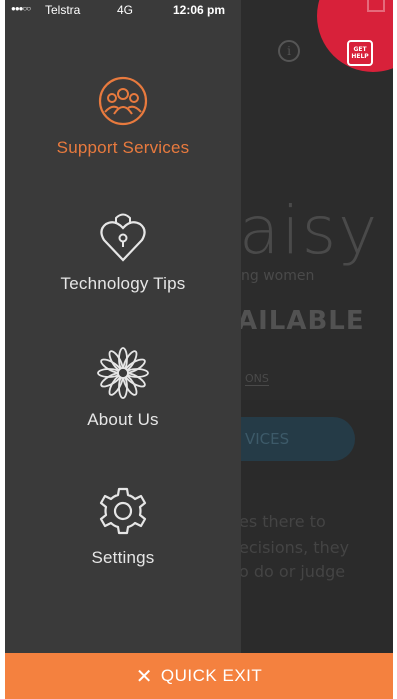 Image resolution: width=397 pixels, height=699 pixels. I want to click on menu-item-label: Technology Tips, so click(123, 283).